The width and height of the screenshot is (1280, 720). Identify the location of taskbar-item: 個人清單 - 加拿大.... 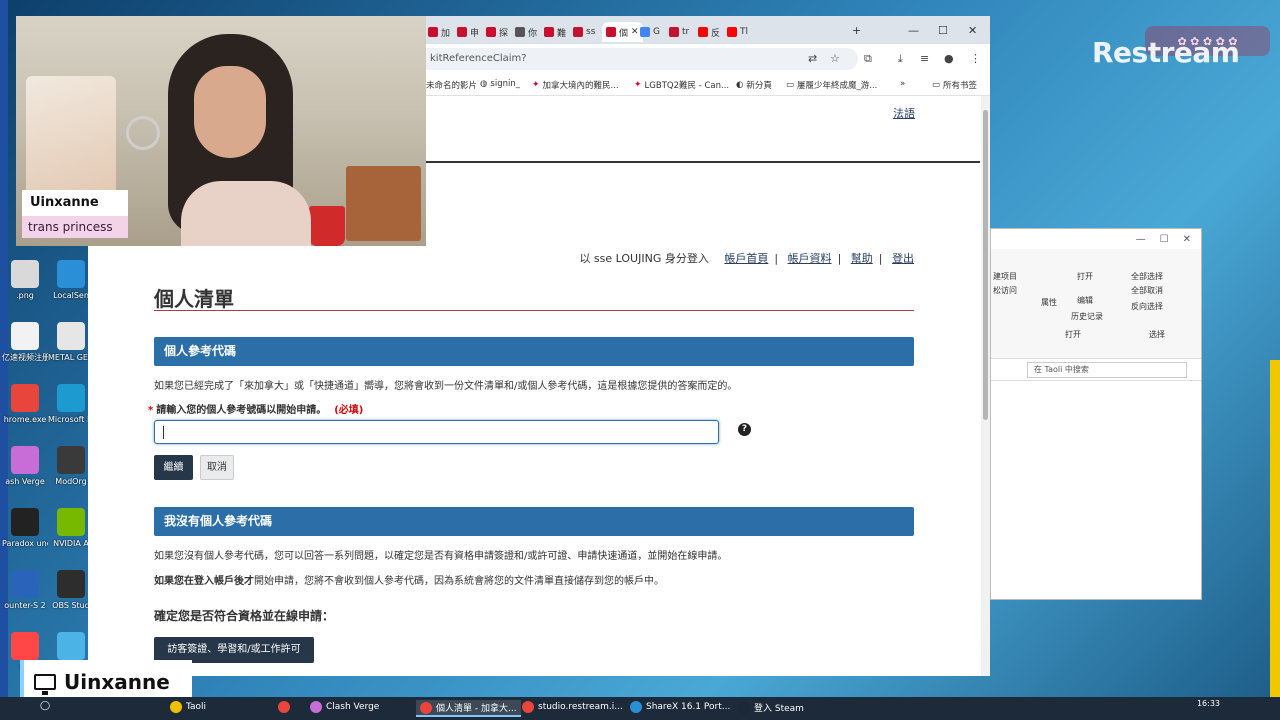
(468, 708).